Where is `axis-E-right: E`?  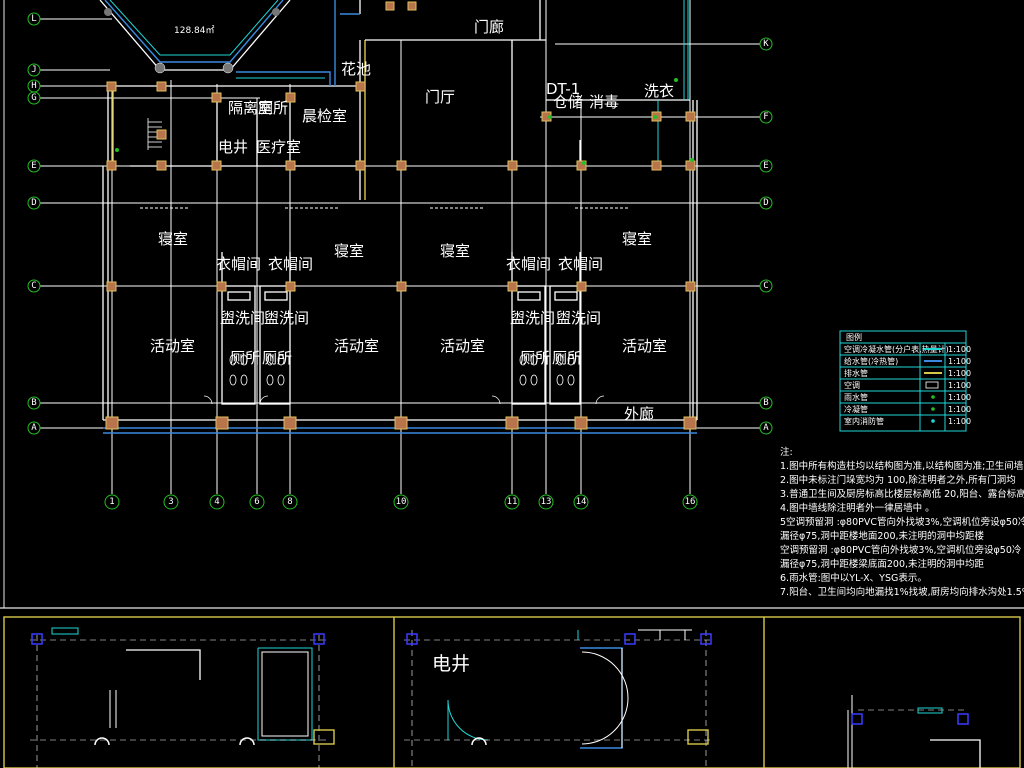
axis-E-right: E is located at coordinates (765, 166).